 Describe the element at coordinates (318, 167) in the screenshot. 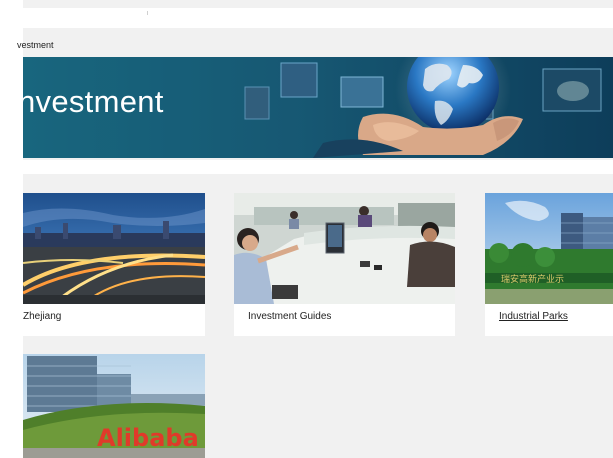

I see `section-divider` at that location.